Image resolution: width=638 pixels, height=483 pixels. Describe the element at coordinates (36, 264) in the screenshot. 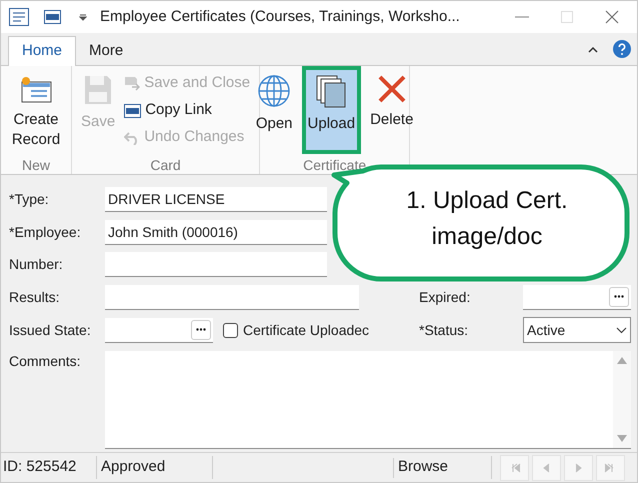

I see `field-label: Number:` at that location.